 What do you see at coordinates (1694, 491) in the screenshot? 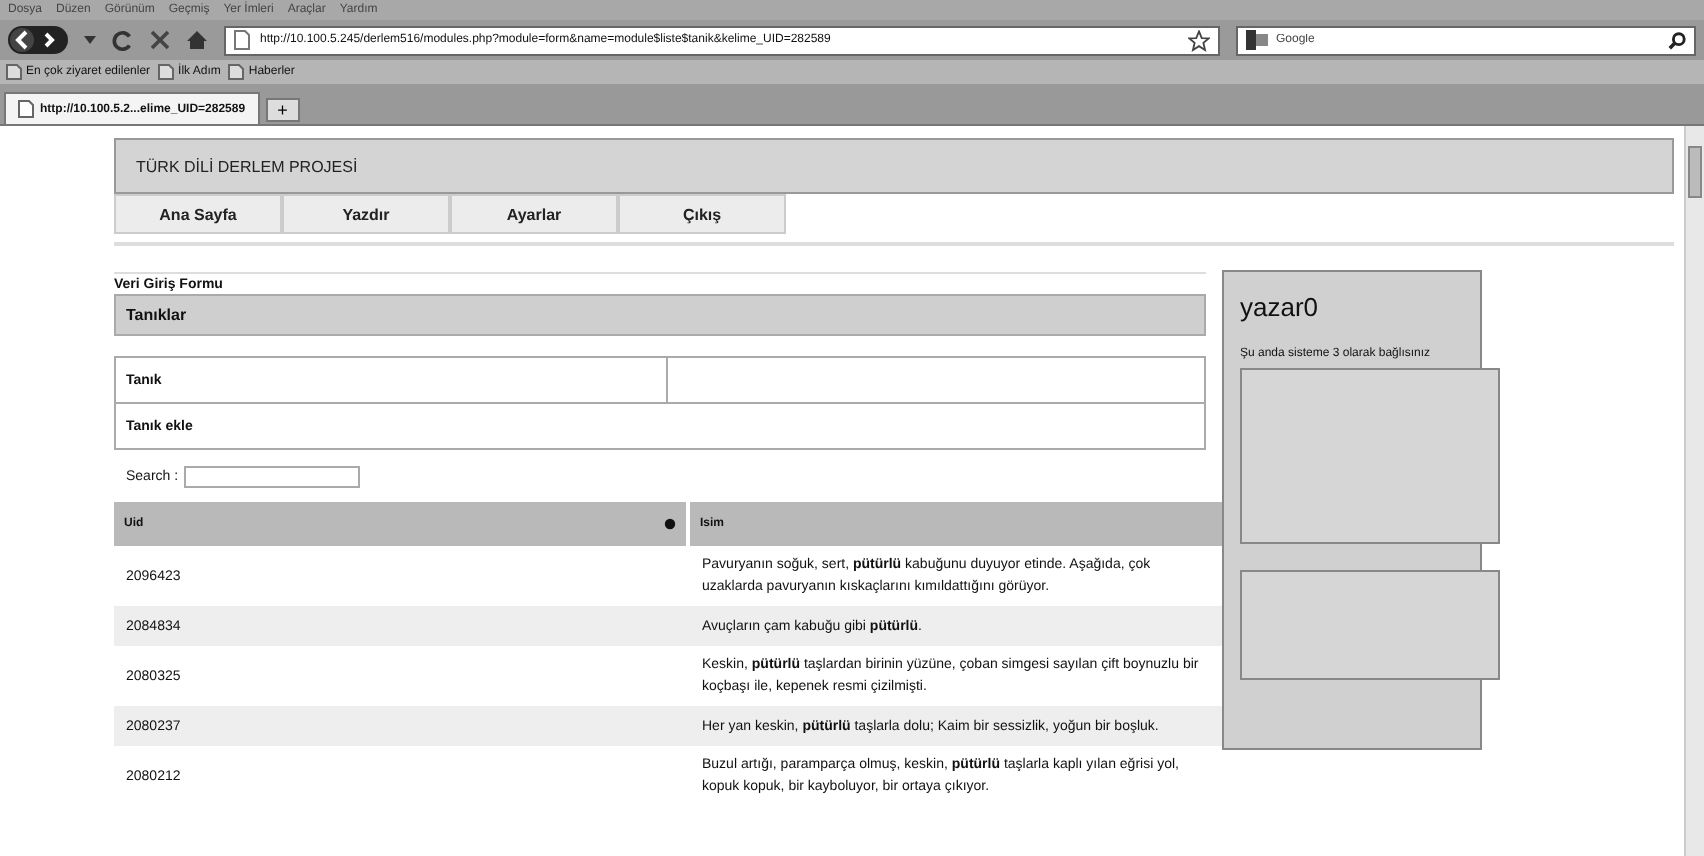
I see `scrollbar` at bounding box center [1694, 491].